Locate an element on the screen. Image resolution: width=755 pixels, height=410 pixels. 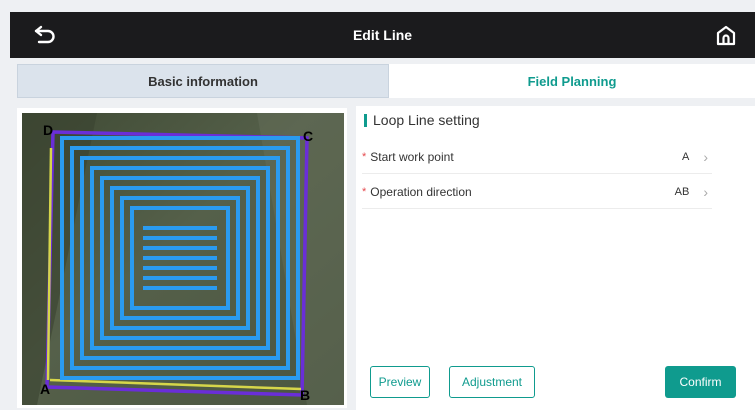
section-accent-bar is located at coordinates (365, 120).